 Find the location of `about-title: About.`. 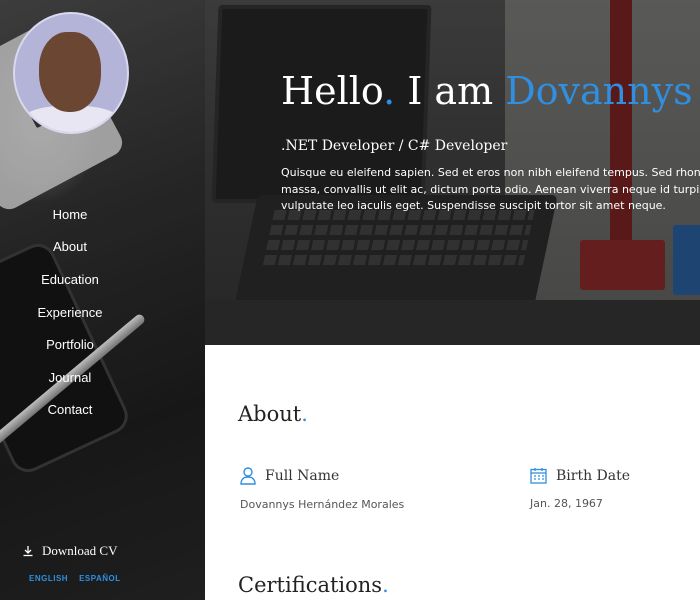

about-title: About. is located at coordinates (273, 414).